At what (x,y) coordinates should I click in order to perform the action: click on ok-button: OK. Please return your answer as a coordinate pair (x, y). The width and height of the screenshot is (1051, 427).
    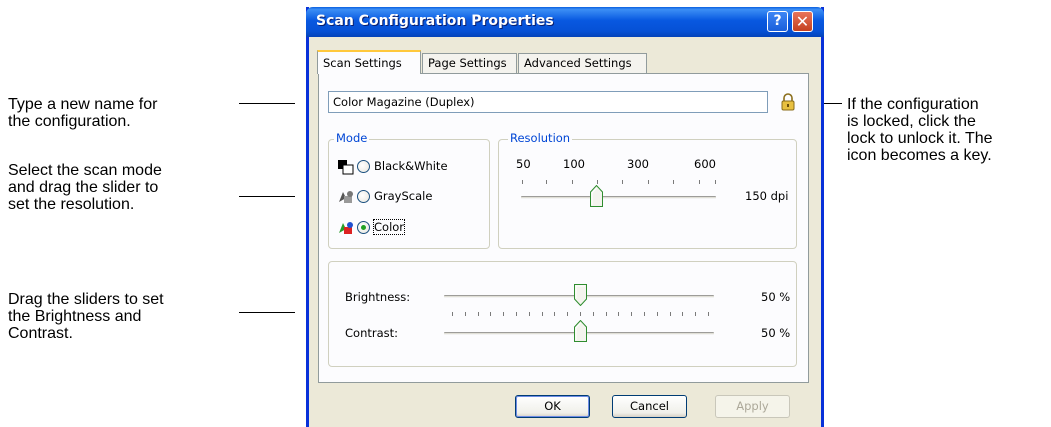
    Looking at the image, I should click on (552, 406).